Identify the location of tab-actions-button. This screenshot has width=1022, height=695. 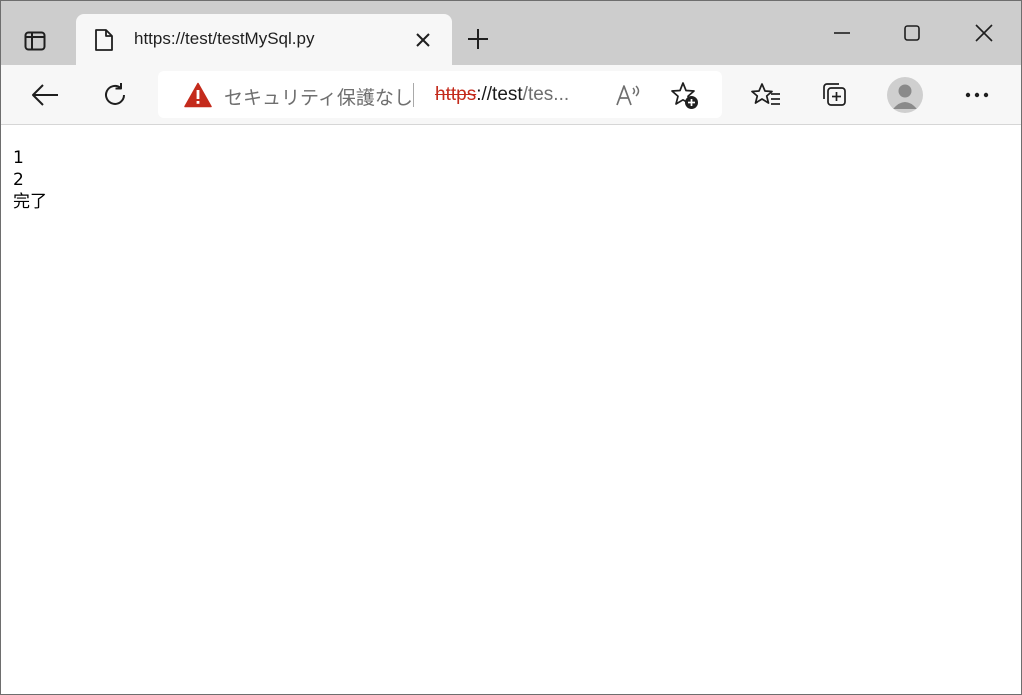
(35, 41).